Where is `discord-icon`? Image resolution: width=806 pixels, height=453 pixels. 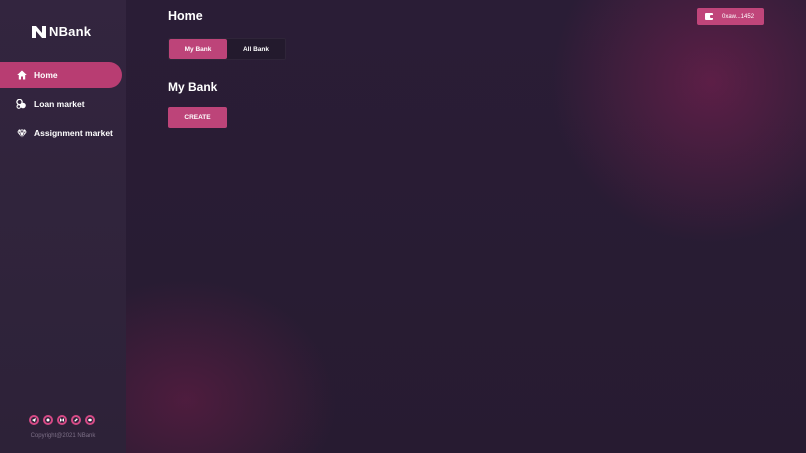 discord-icon is located at coordinates (90, 420).